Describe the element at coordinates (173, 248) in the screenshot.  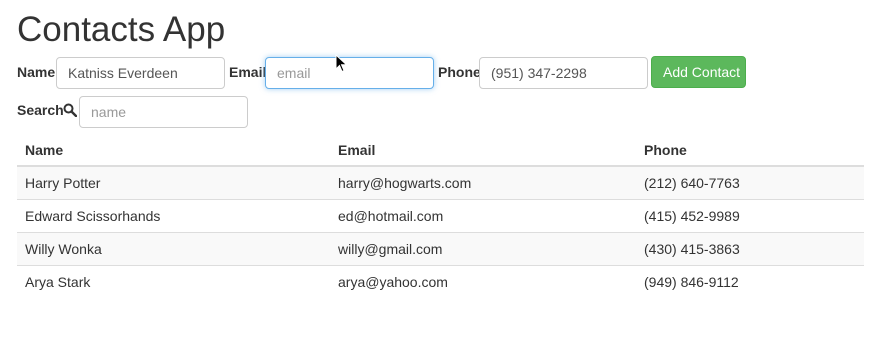
I see `cell-name: Willy Wonka` at that location.